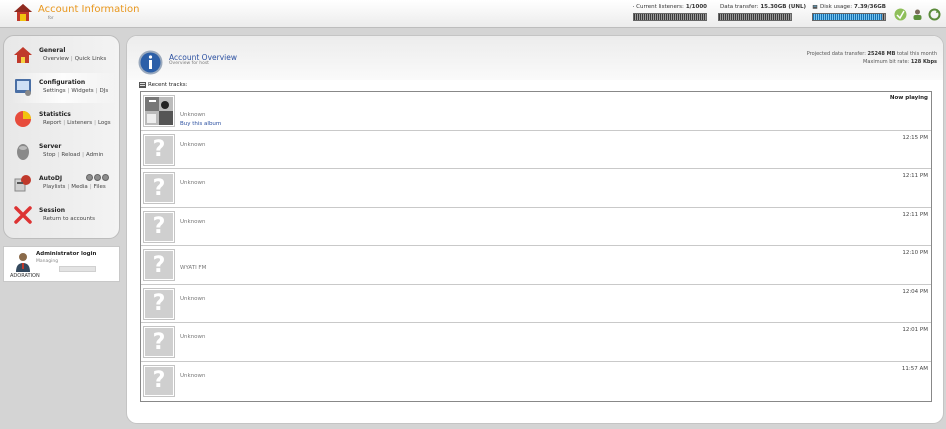 This screenshot has width=946, height=429. I want to click on buy-album-link: Buy this album, so click(200, 124).